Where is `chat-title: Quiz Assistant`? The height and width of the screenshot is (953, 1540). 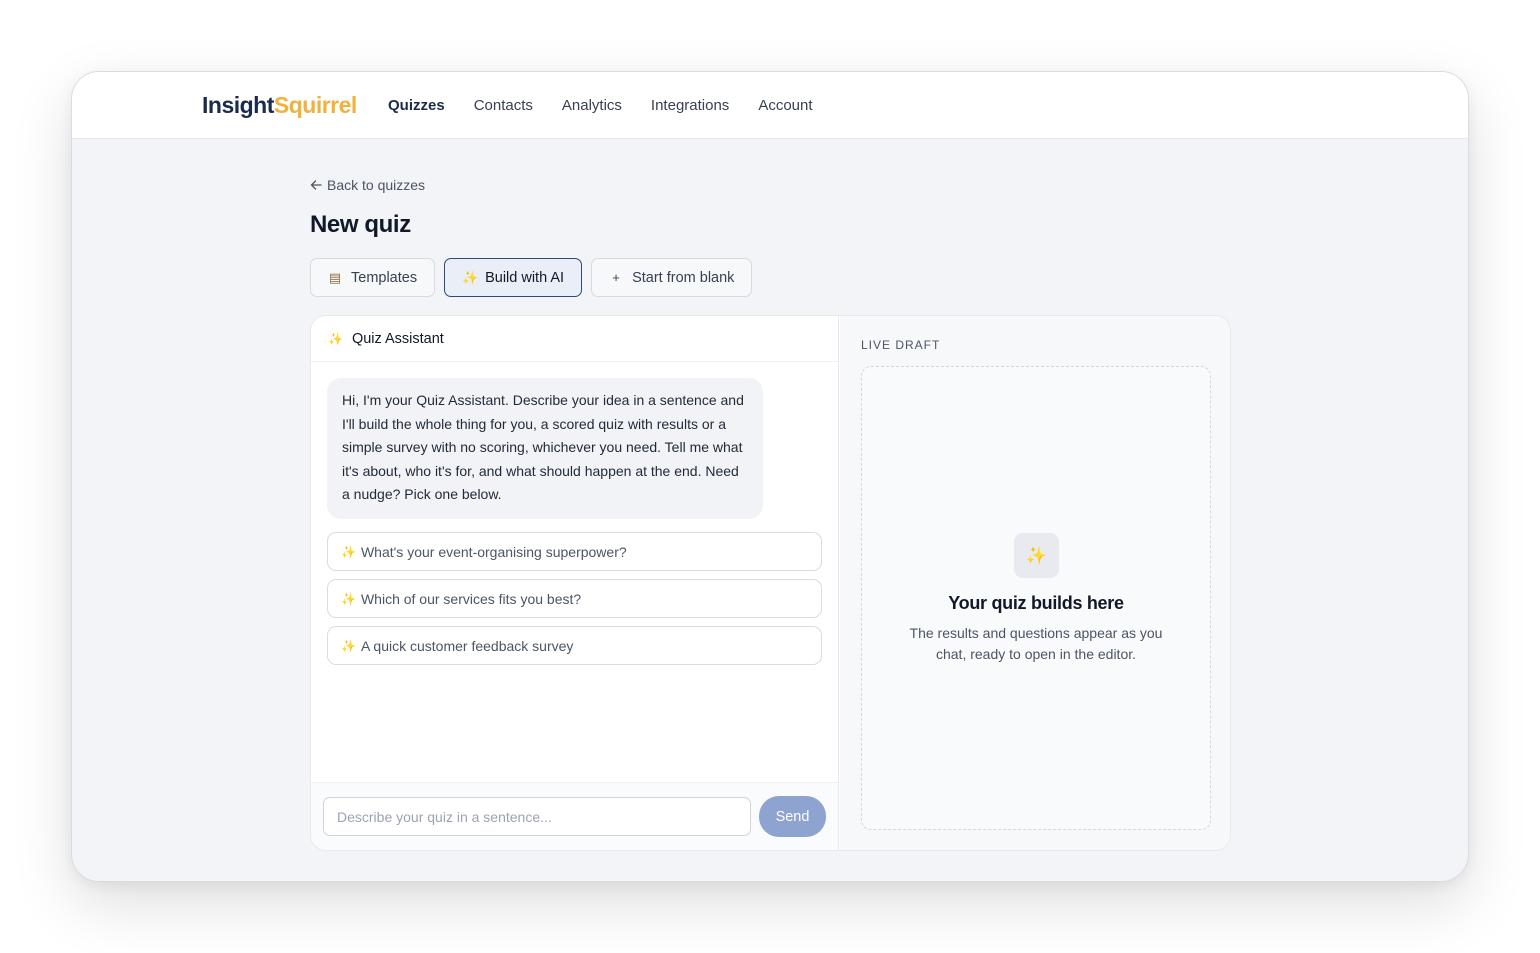 chat-title: Quiz Assistant is located at coordinates (397, 338).